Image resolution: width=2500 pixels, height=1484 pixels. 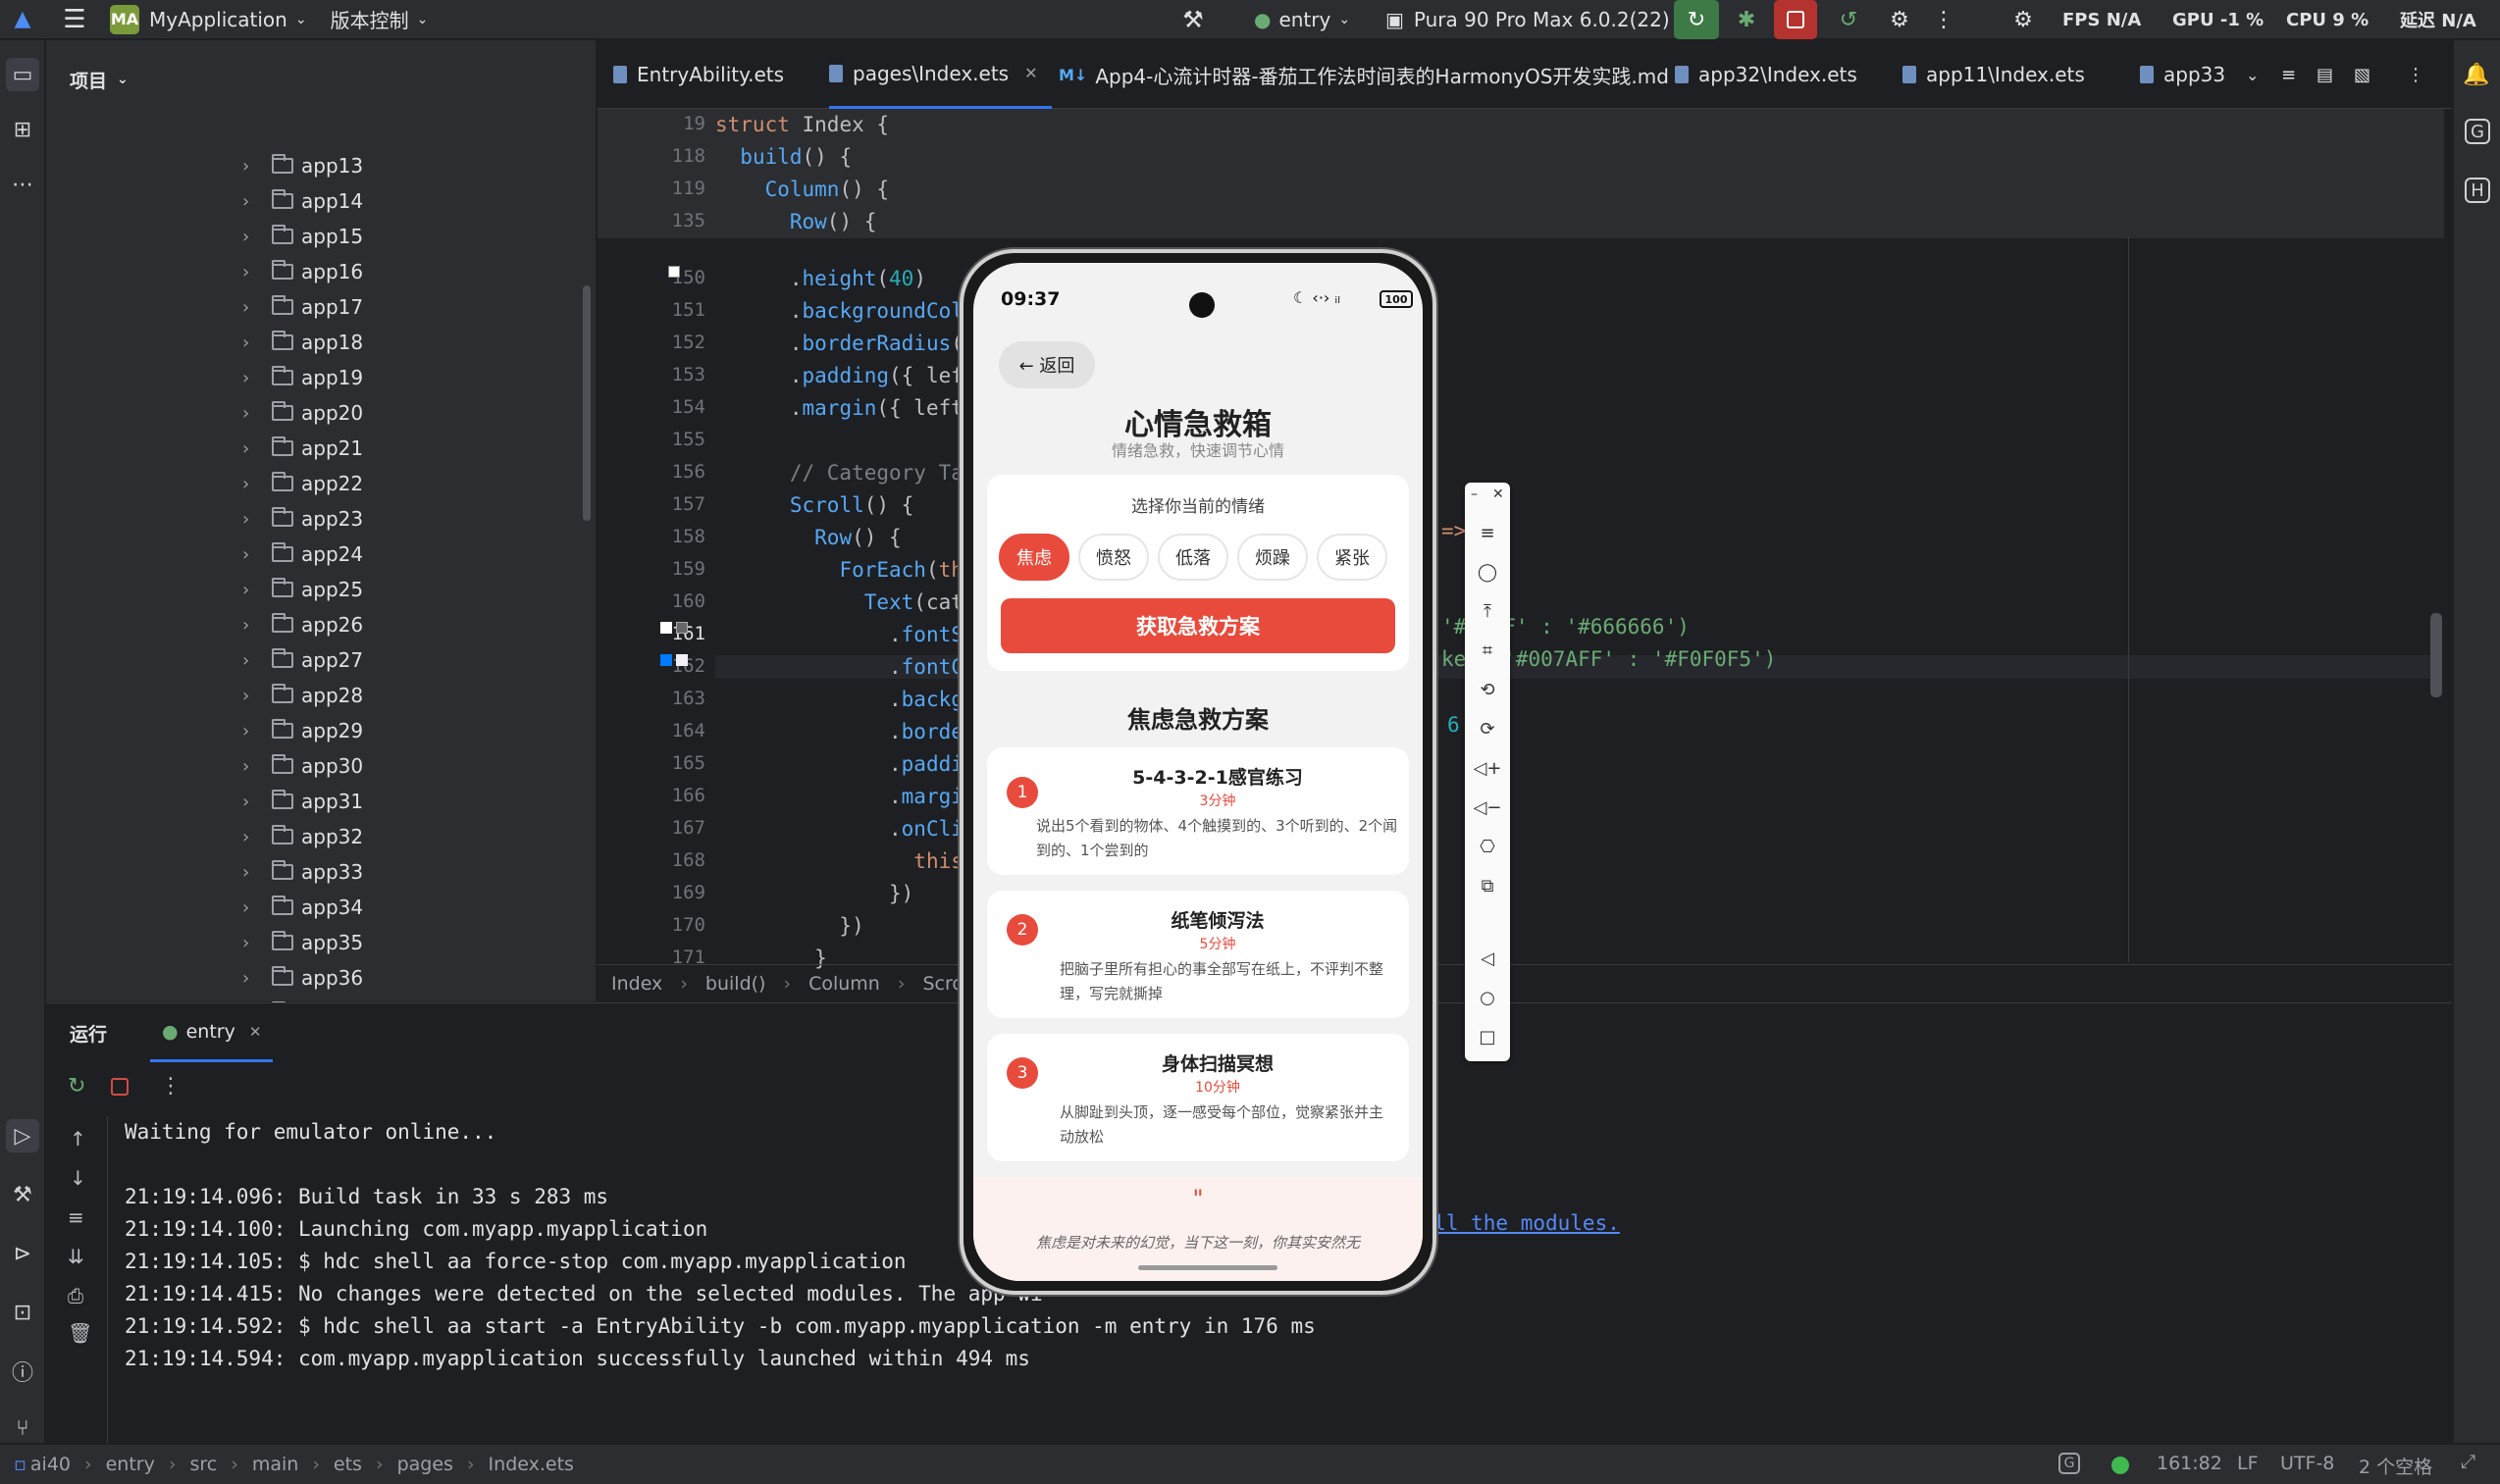 I want to click on tab-run-entry: ● entry ✕, so click(x=212, y=1032).